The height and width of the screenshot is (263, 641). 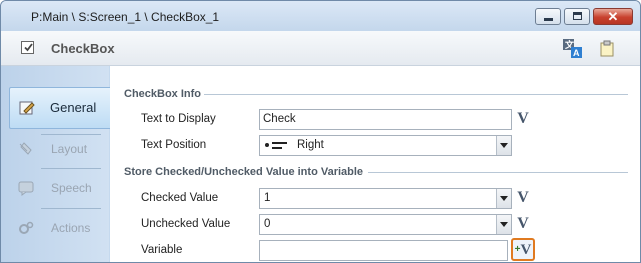 What do you see at coordinates (523, 198) in the screenshot?
I see `checked-value-variable-button: V` at bounding box center [523, 198].